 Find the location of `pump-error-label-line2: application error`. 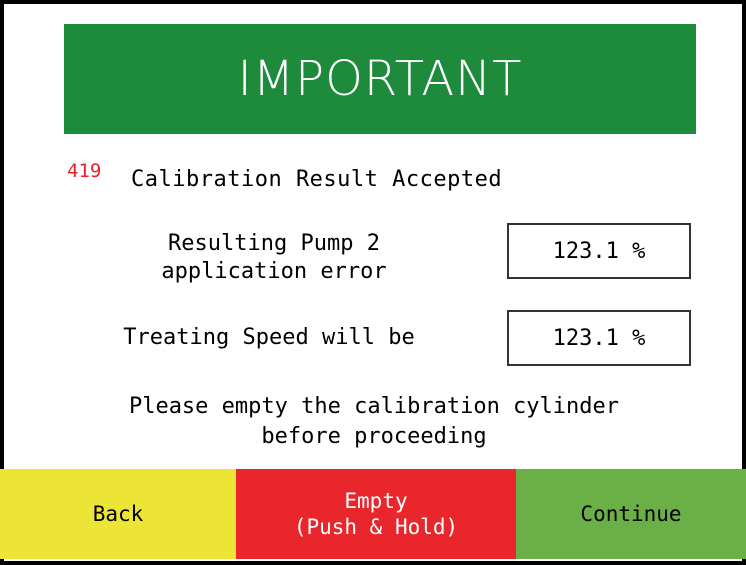

pump-error-label-line2: application error is located at coordinates (274, 271).